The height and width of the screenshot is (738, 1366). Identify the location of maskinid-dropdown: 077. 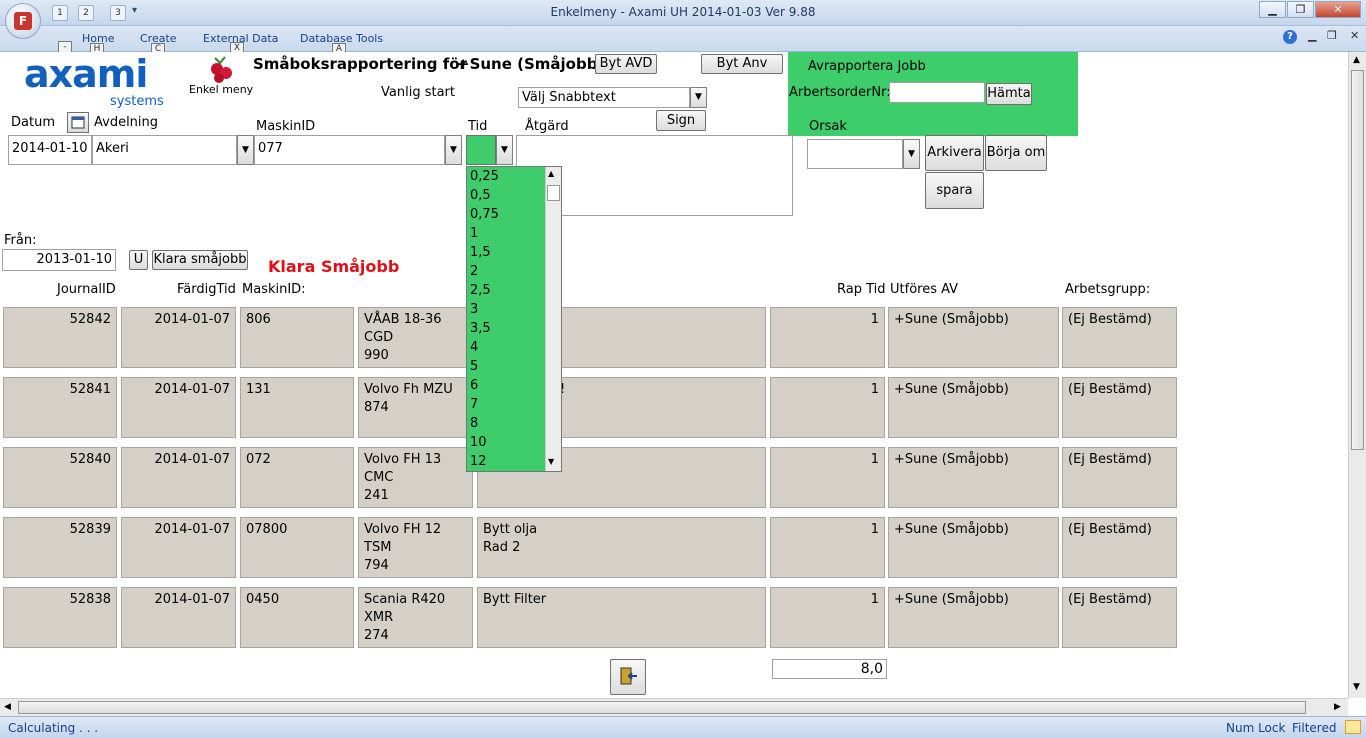
(349, 150).